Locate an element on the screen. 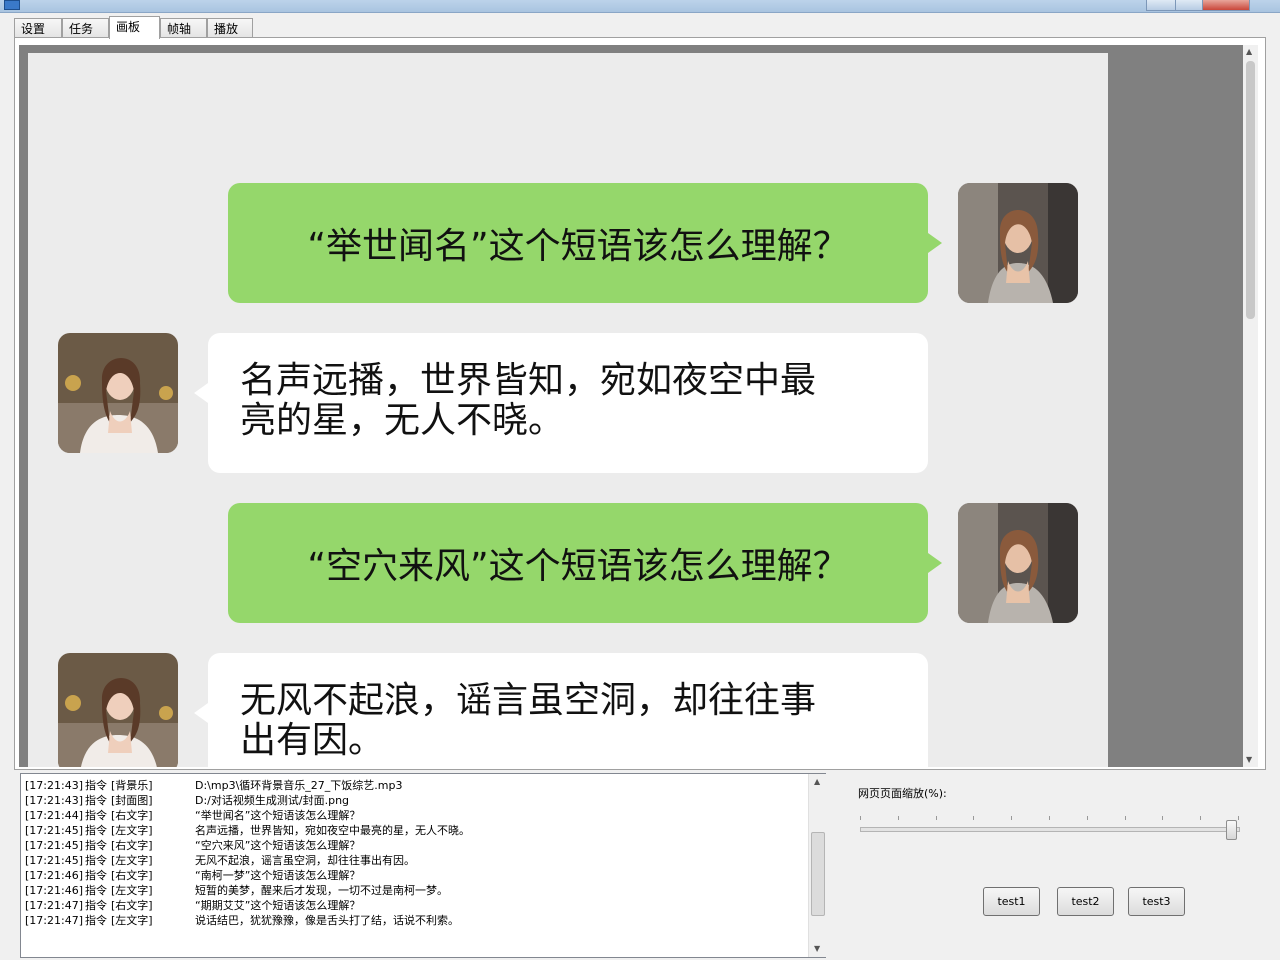  log-kind: [封面图] is located at coordinates (132, 800).